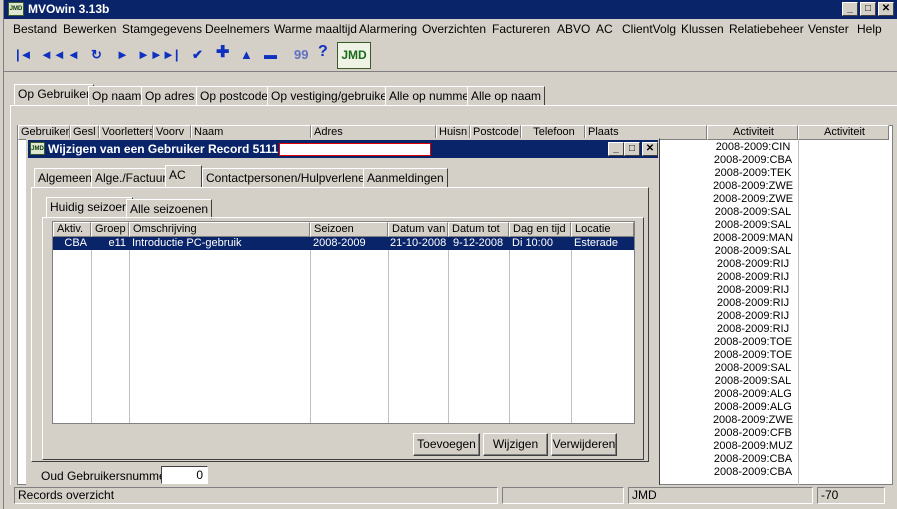  I want to click on menu-relatiebeheer: Relatiebeheer, so click(766, 29).